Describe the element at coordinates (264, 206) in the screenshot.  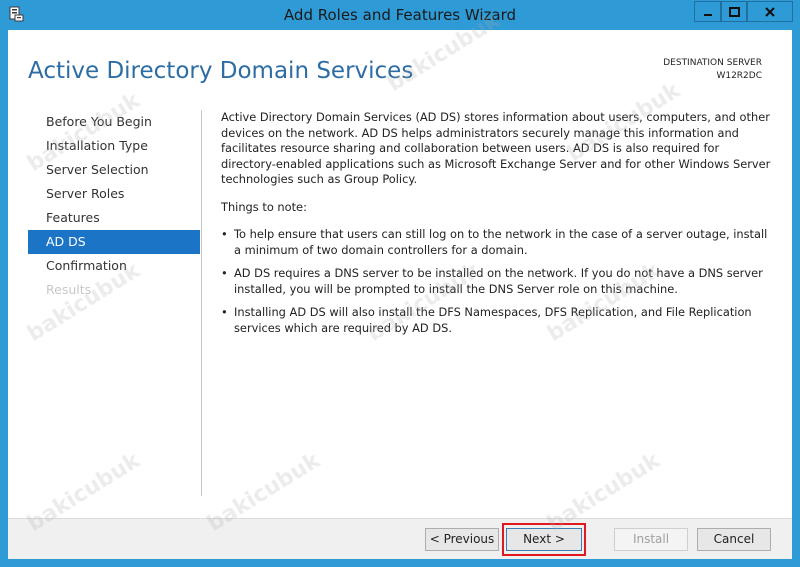
I see `notes-heading: Things to note:` at that location.